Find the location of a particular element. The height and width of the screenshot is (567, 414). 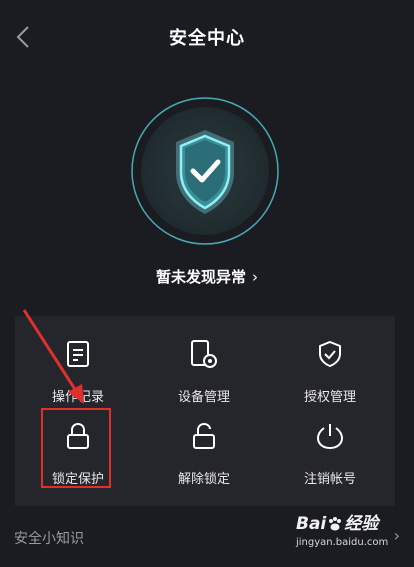

grid-item-unlock: 解除锁定 is located at coordinates (204, 452).